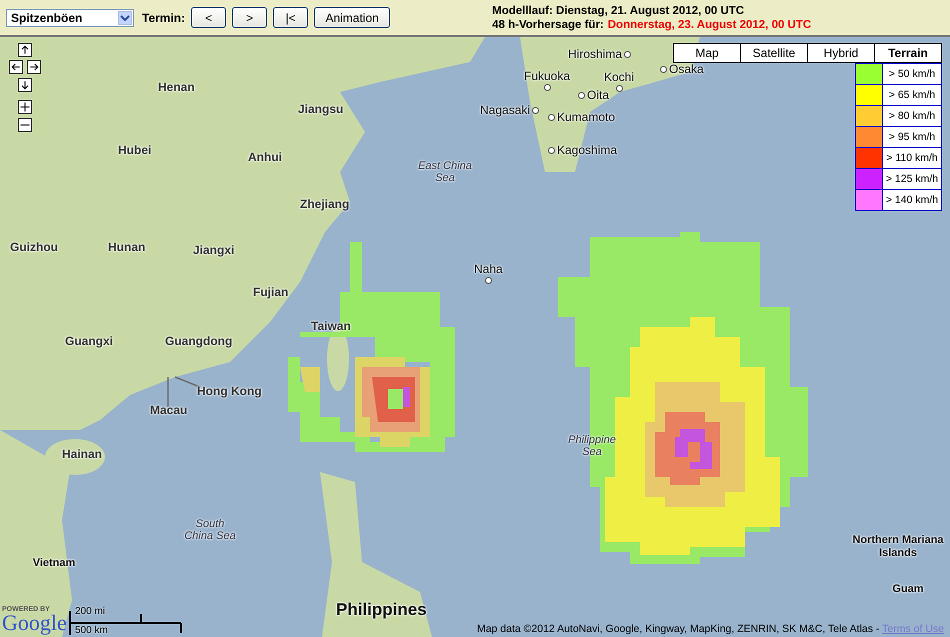 Image resolution: width=950 pixels, height=637 pixels. I want to click on place-label: Philippines, so click(381, 610).